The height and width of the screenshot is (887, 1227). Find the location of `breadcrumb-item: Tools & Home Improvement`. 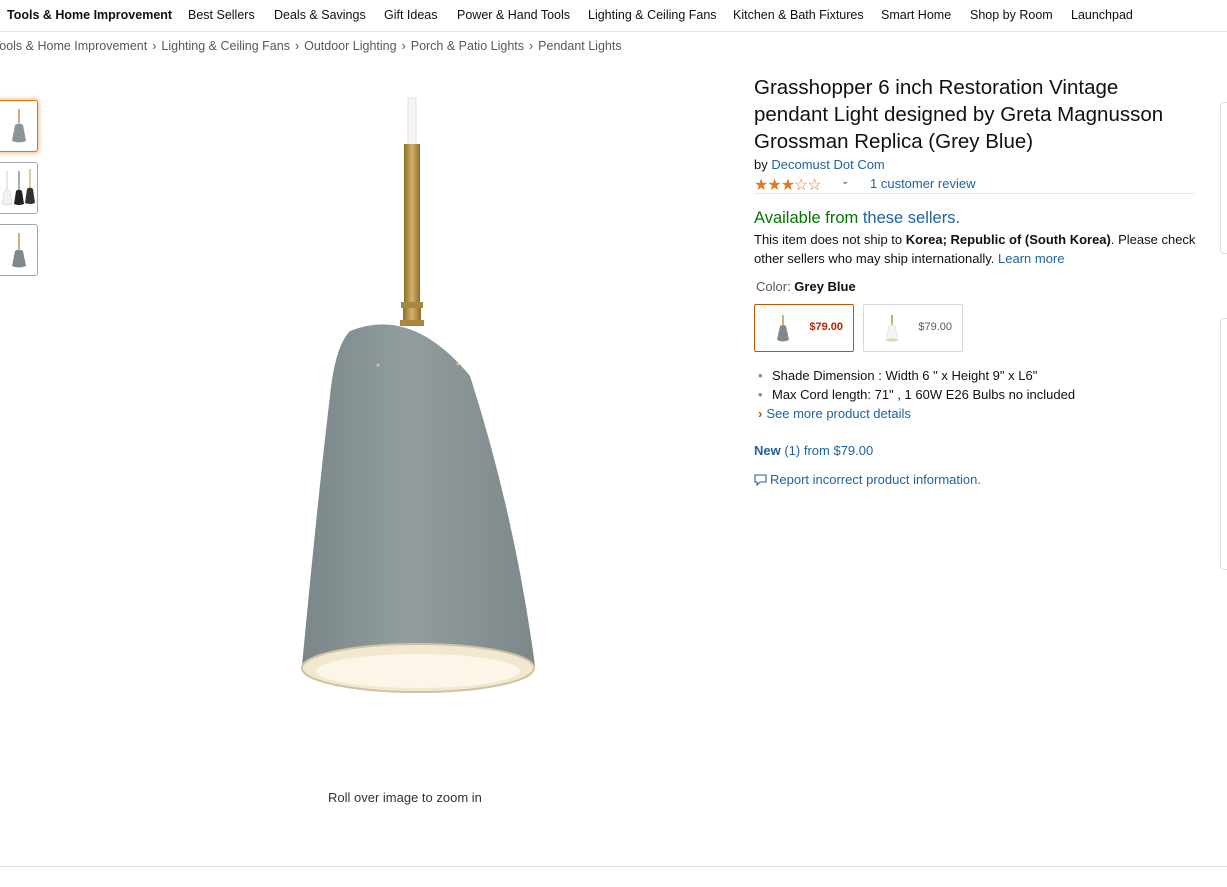

breadcrumb-item: Tools & Home Improvement is located at coordinates (73, 46).